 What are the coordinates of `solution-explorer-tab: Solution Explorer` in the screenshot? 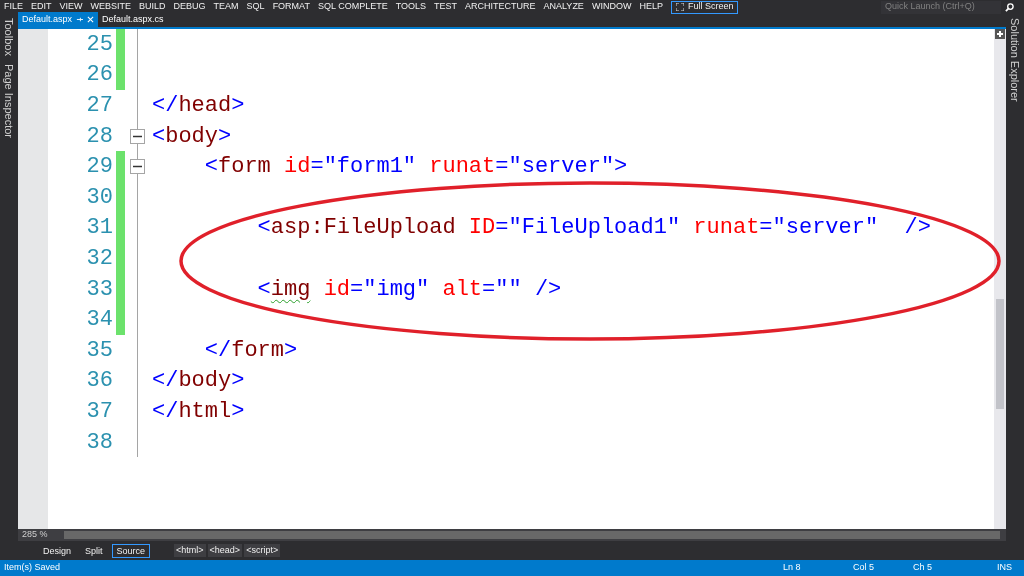 It's located at (1013, 60).